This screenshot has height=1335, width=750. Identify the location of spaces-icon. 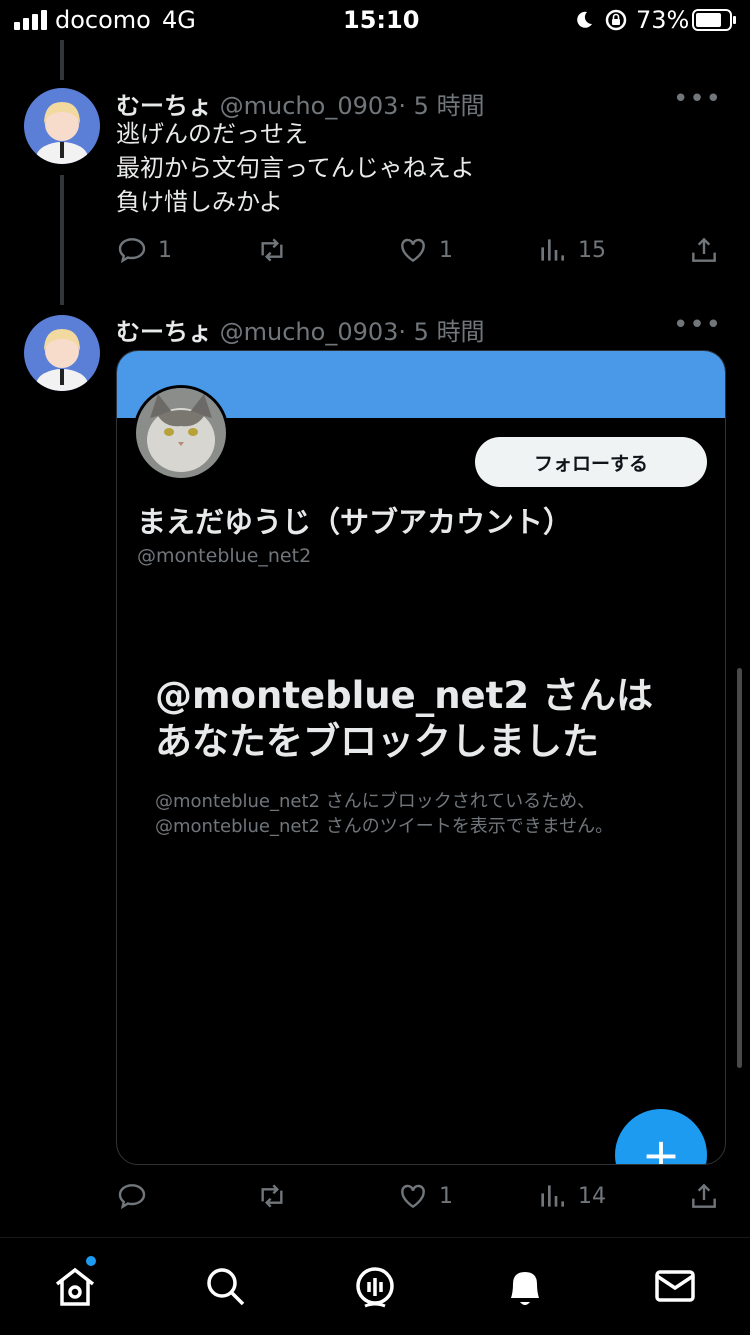
(375, 1287).